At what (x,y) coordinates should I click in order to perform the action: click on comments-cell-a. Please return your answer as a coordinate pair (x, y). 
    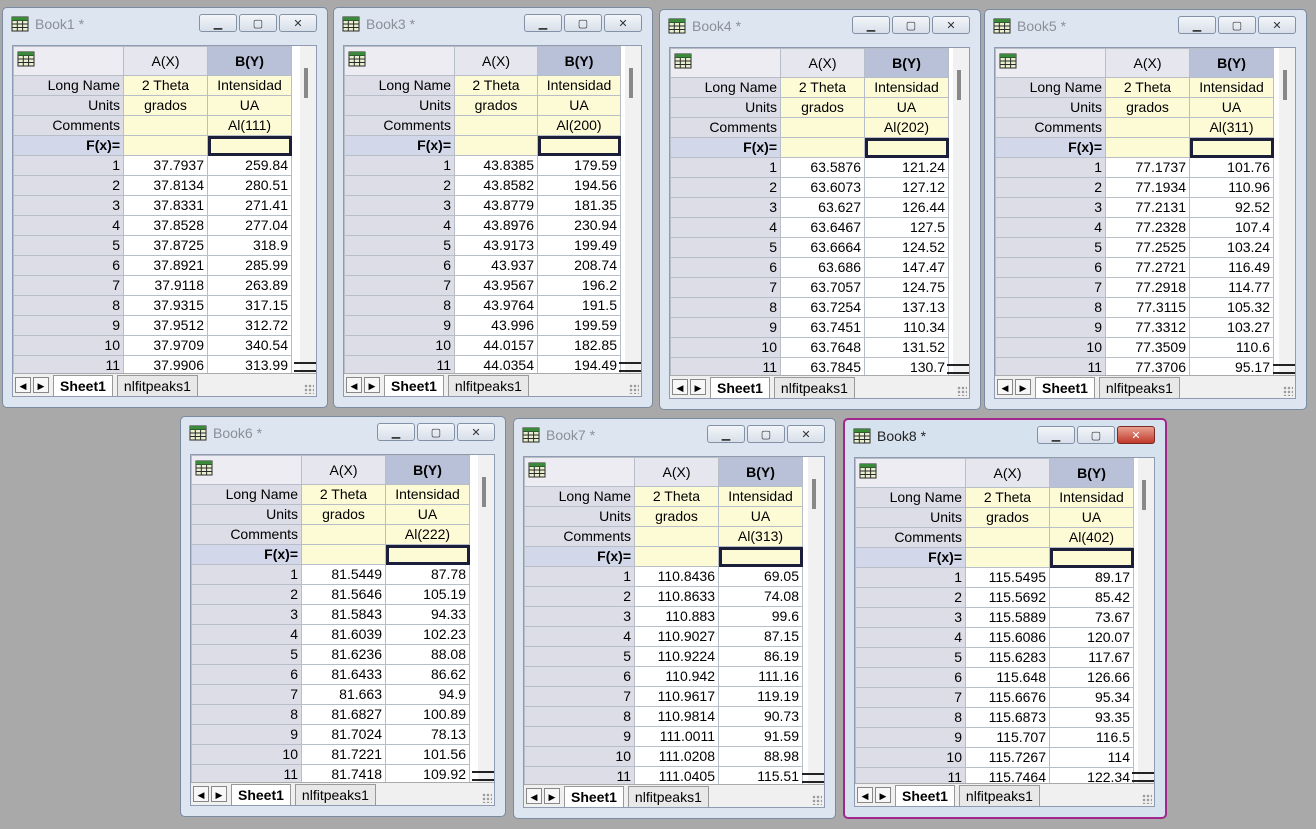
    Looking at the image, I should click on (676, 536).